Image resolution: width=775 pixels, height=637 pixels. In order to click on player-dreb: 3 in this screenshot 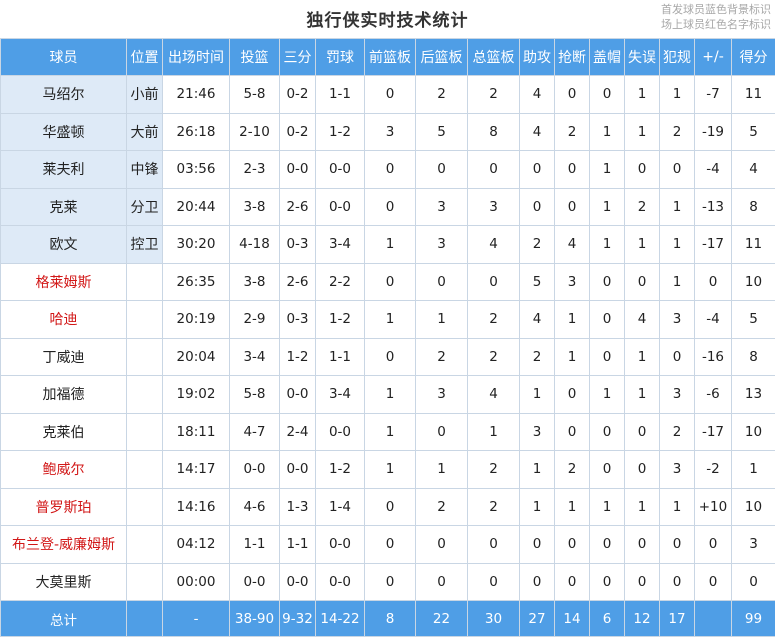, I will do `click(441, 394)`.